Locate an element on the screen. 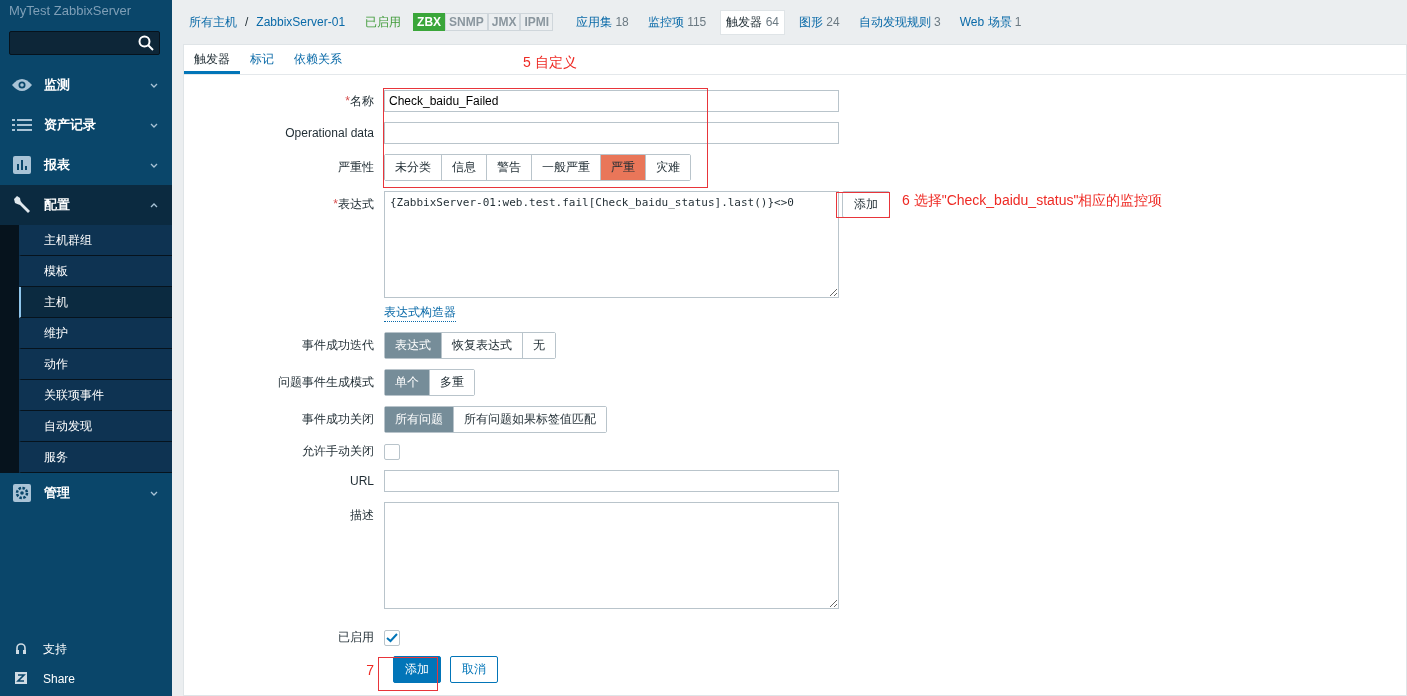  menu-item: 管理 is located at coordinates (86, 493).